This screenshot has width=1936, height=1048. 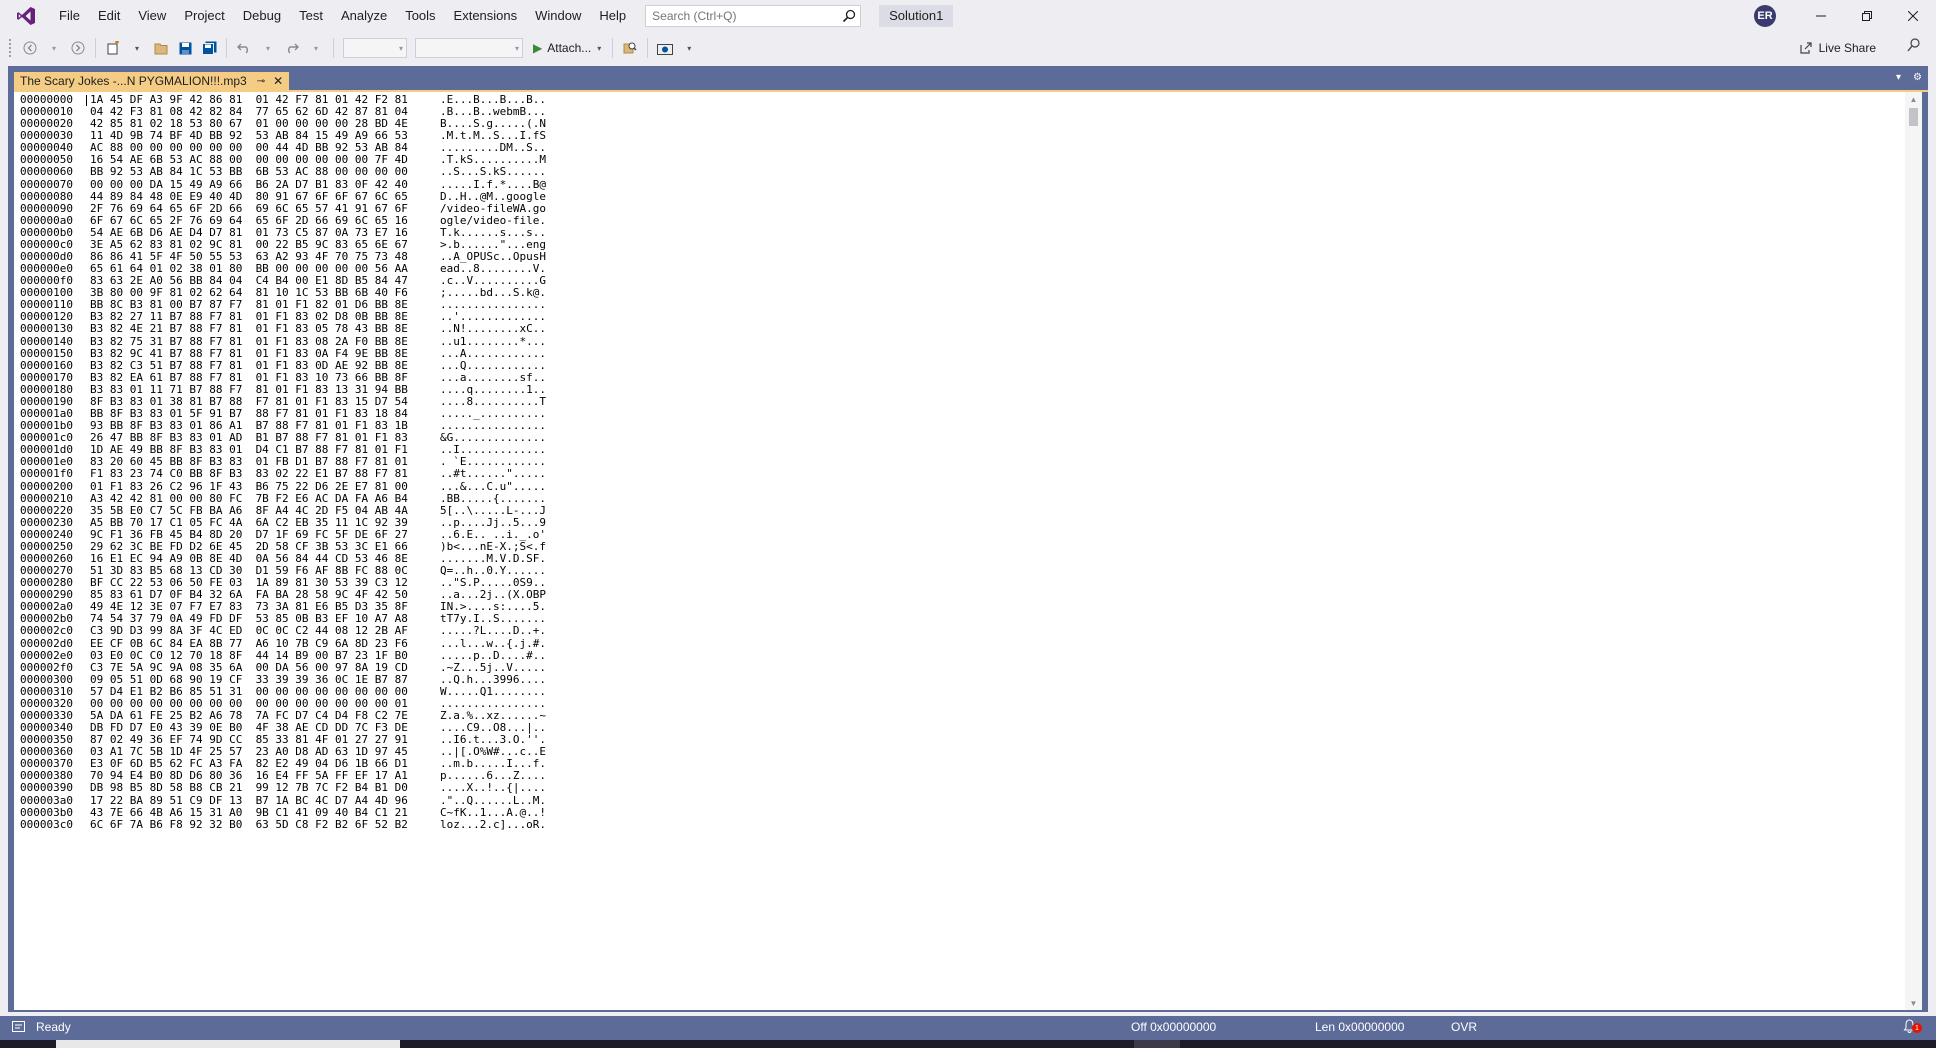 I want to click on menu-edit: Edit, so click(x=109, y=16).